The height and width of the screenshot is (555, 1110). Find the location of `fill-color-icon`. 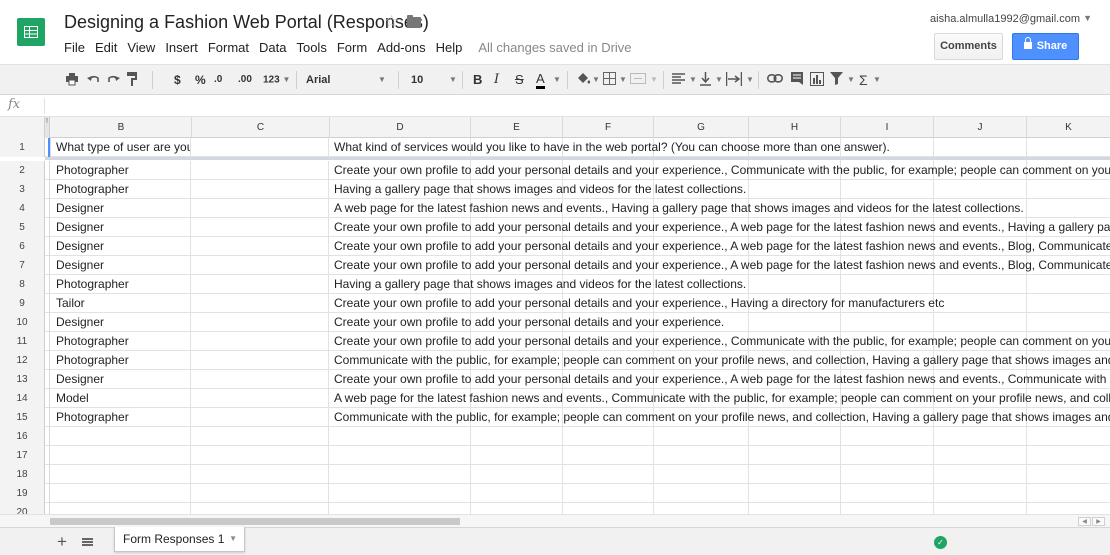

fill-color-icon is located at coordinates (583, 81).